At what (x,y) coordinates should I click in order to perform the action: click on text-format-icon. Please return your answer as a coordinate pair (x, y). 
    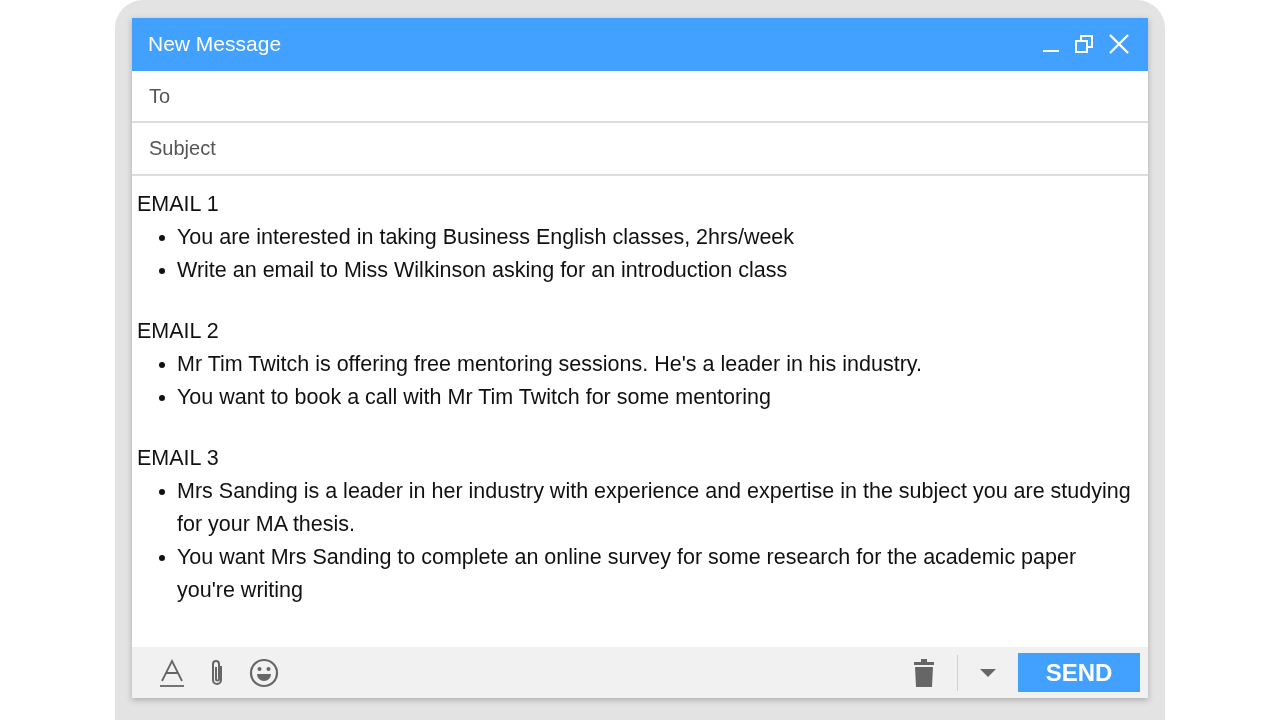
    Looking at the image, I should click on (172, 672).